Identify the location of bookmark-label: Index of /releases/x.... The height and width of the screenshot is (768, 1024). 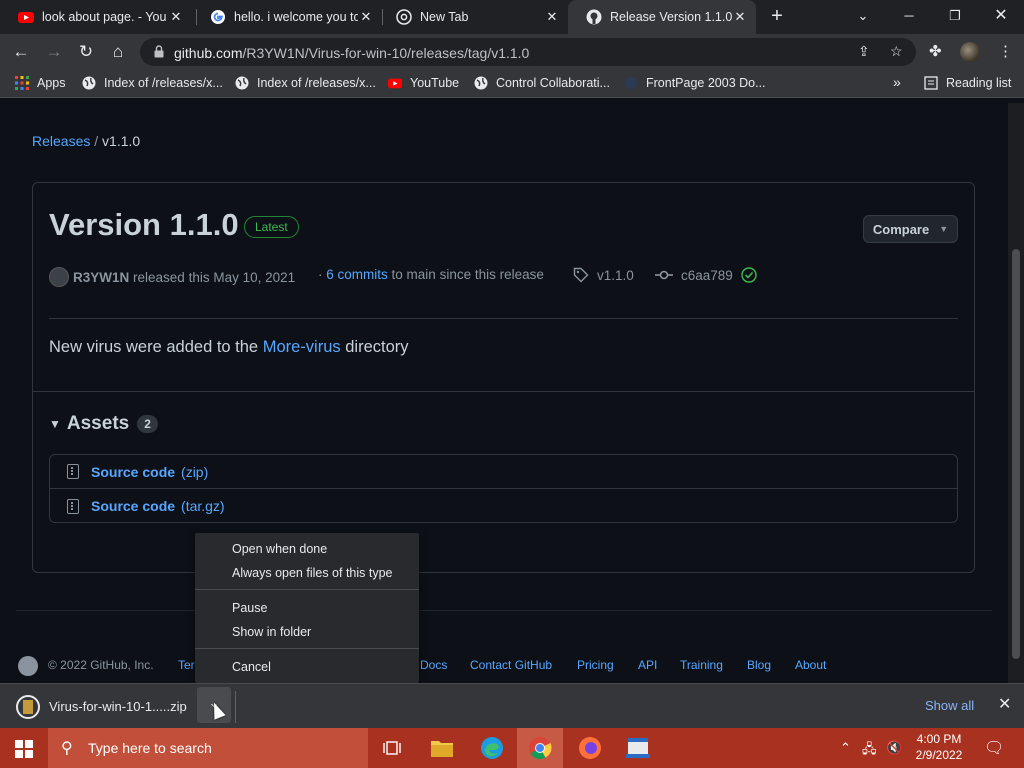
(316, 83).